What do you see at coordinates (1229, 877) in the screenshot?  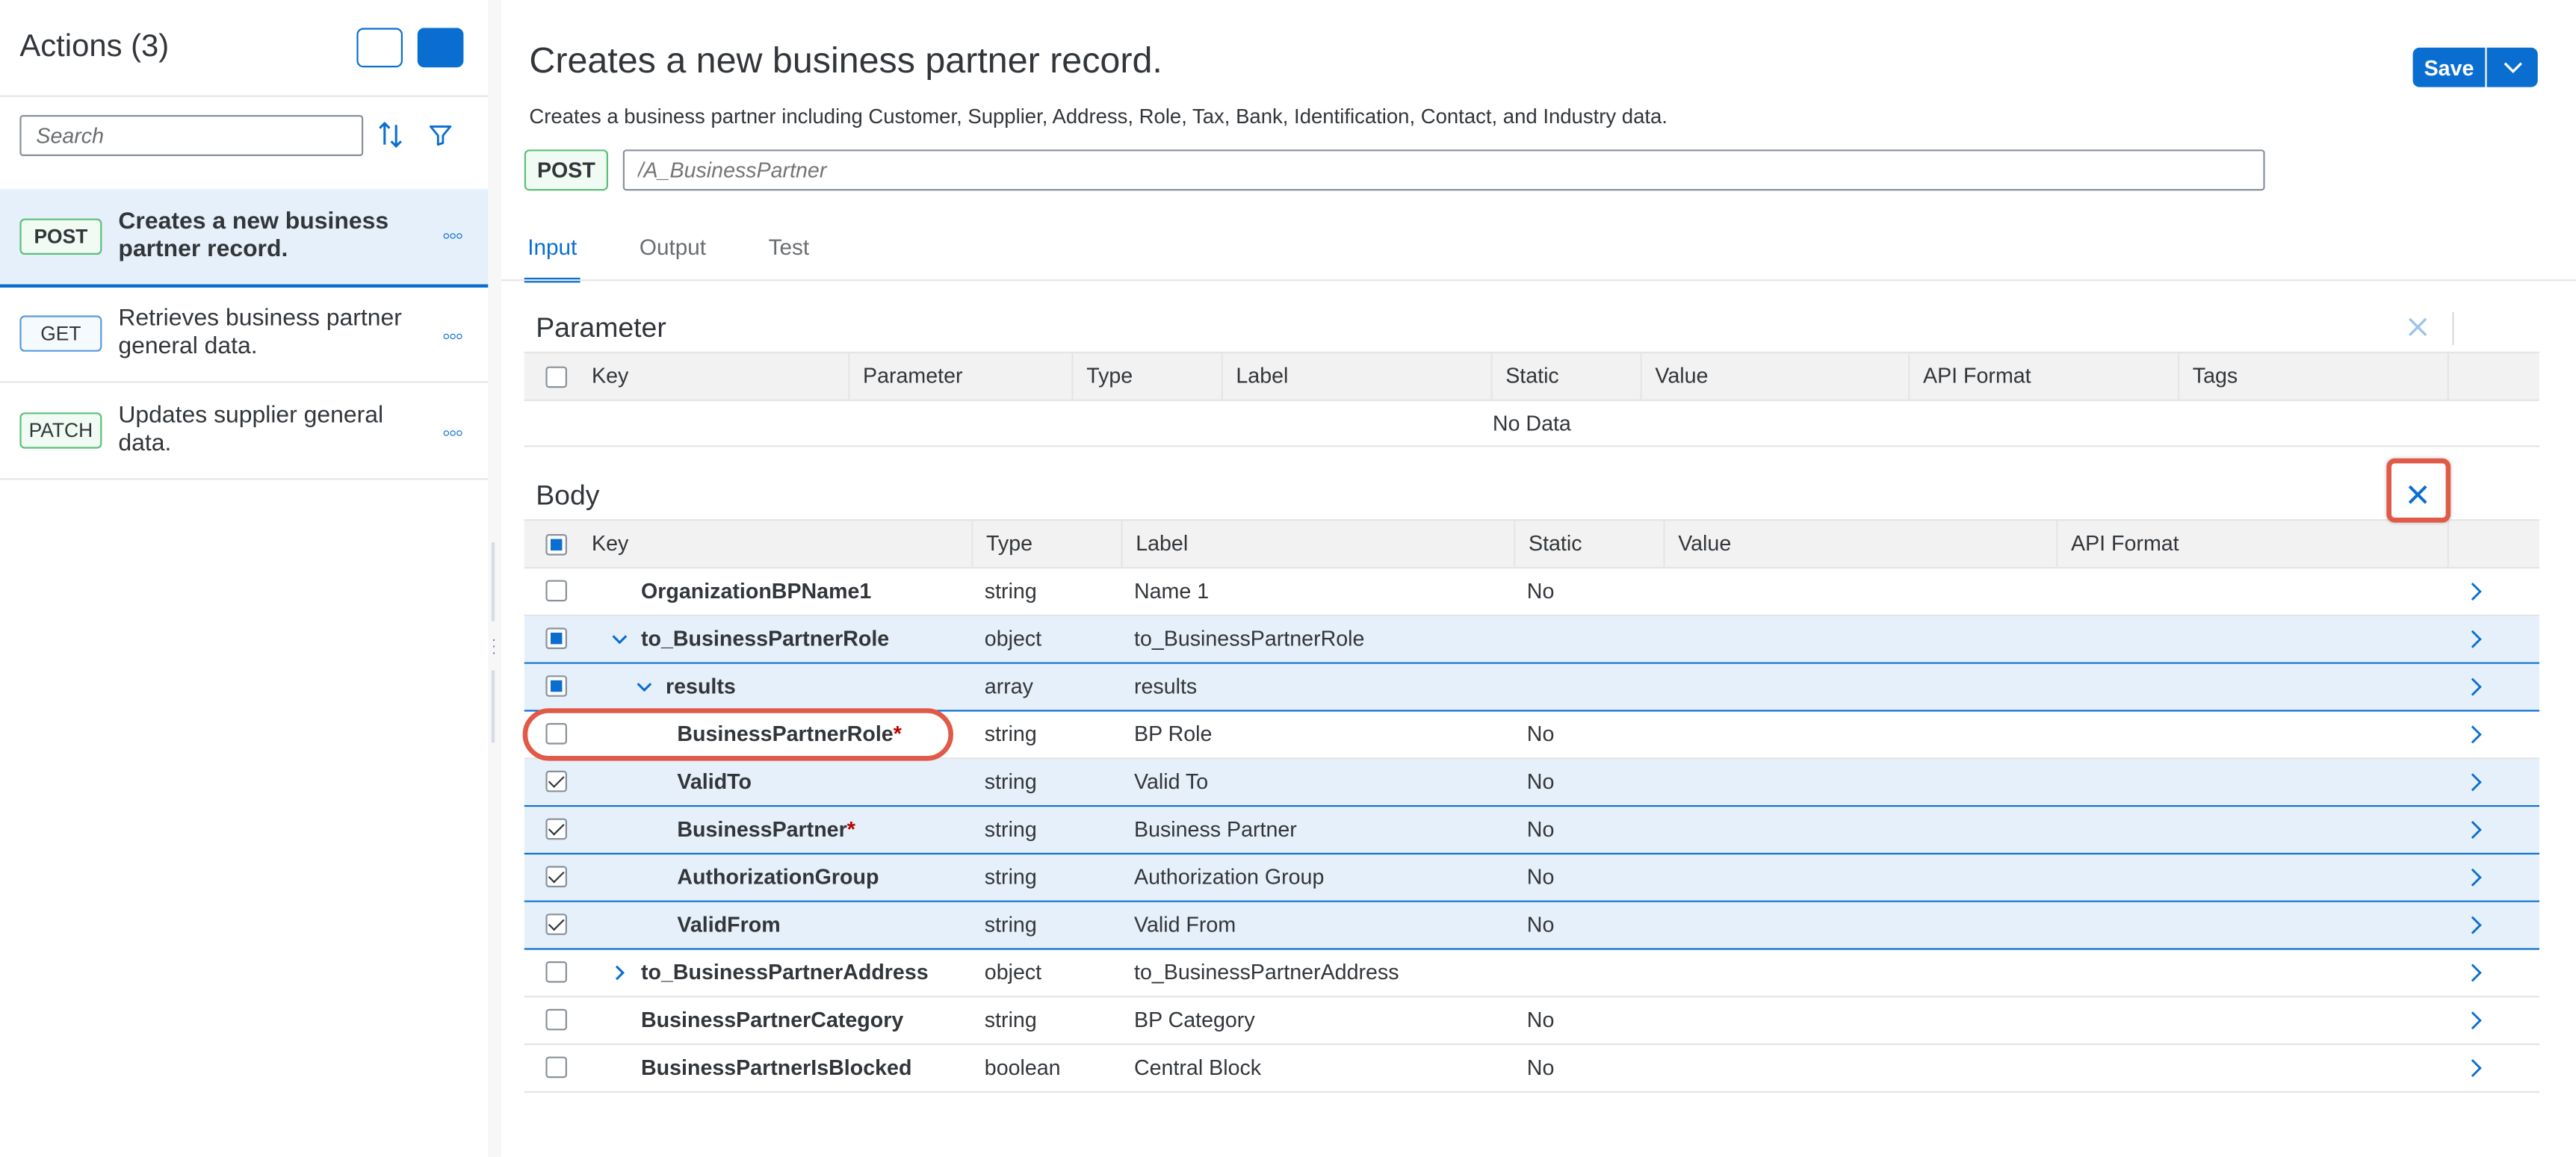 I see `row-label: Authorization Group` at bounding box center [1229, 877].